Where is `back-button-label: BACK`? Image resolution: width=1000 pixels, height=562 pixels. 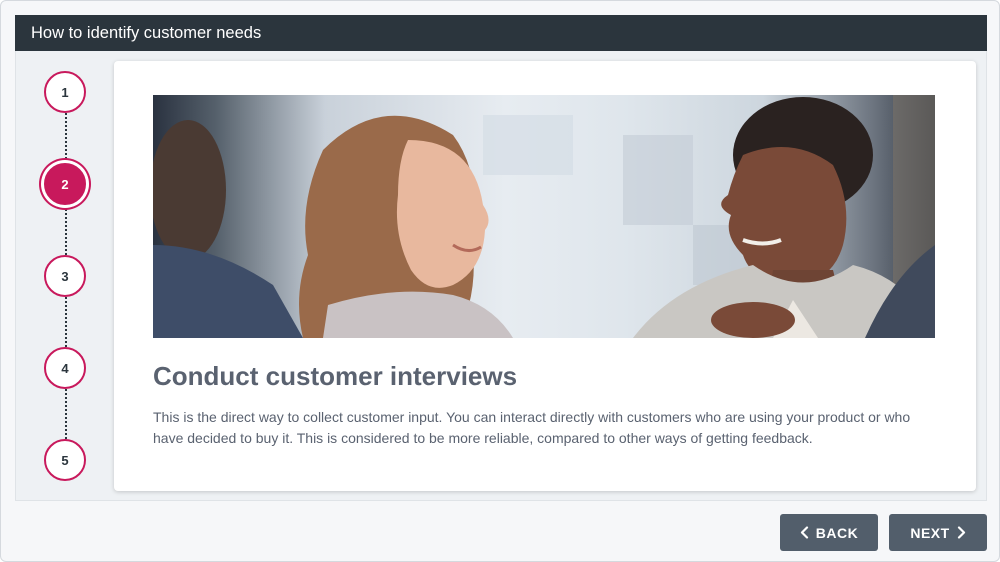 back-button-label: BACK is located at coordinates (837, 532).